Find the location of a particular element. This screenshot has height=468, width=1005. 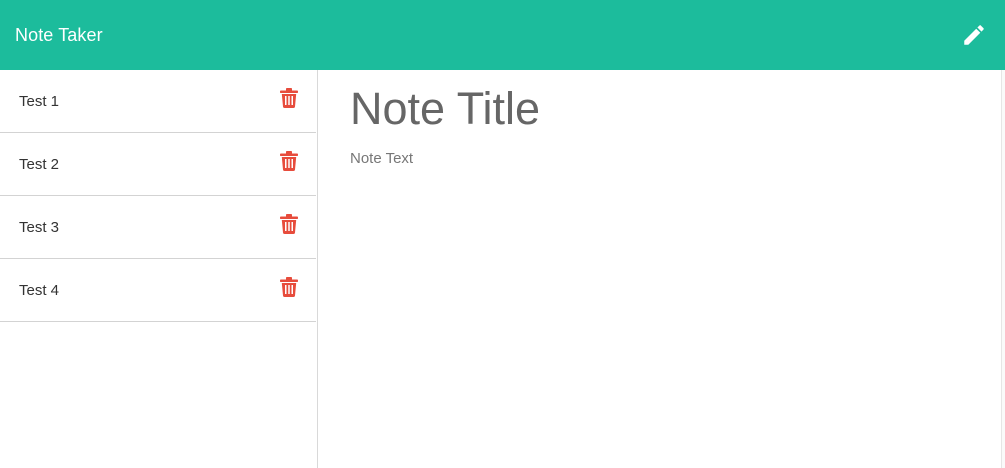

pencil-icon is located at coordinates (974, 35).